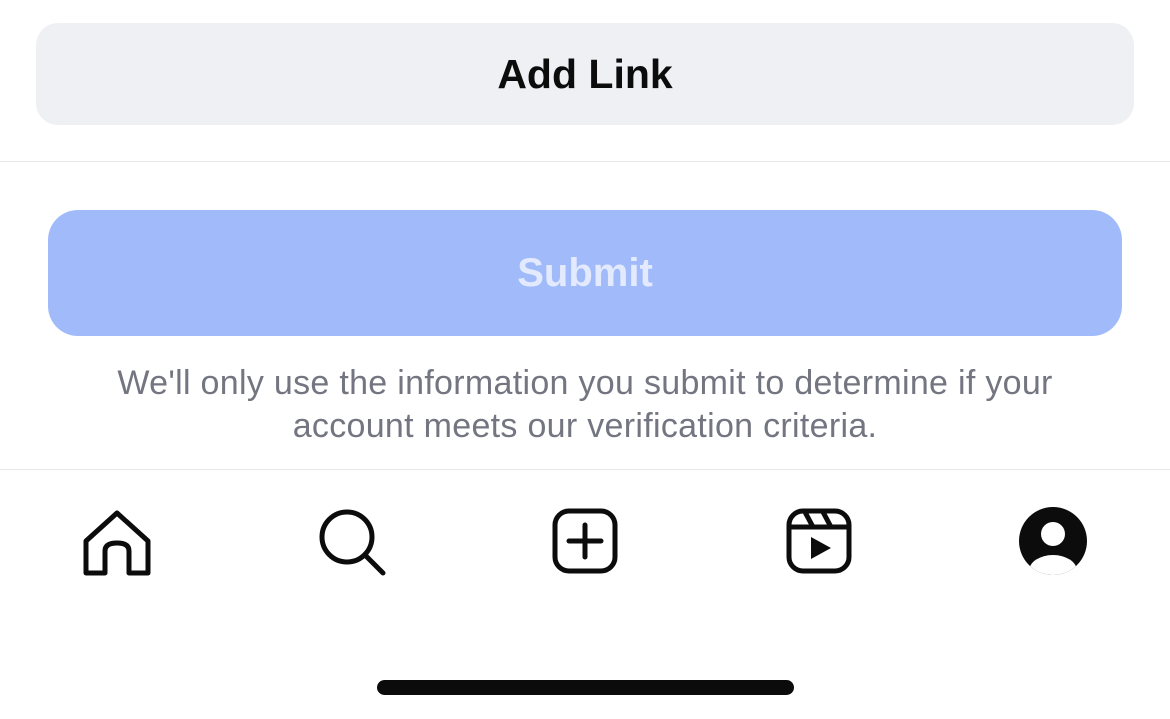 This screenshot has width=1170, height=719. I want to click on profile-icon, so click(1053, 541).